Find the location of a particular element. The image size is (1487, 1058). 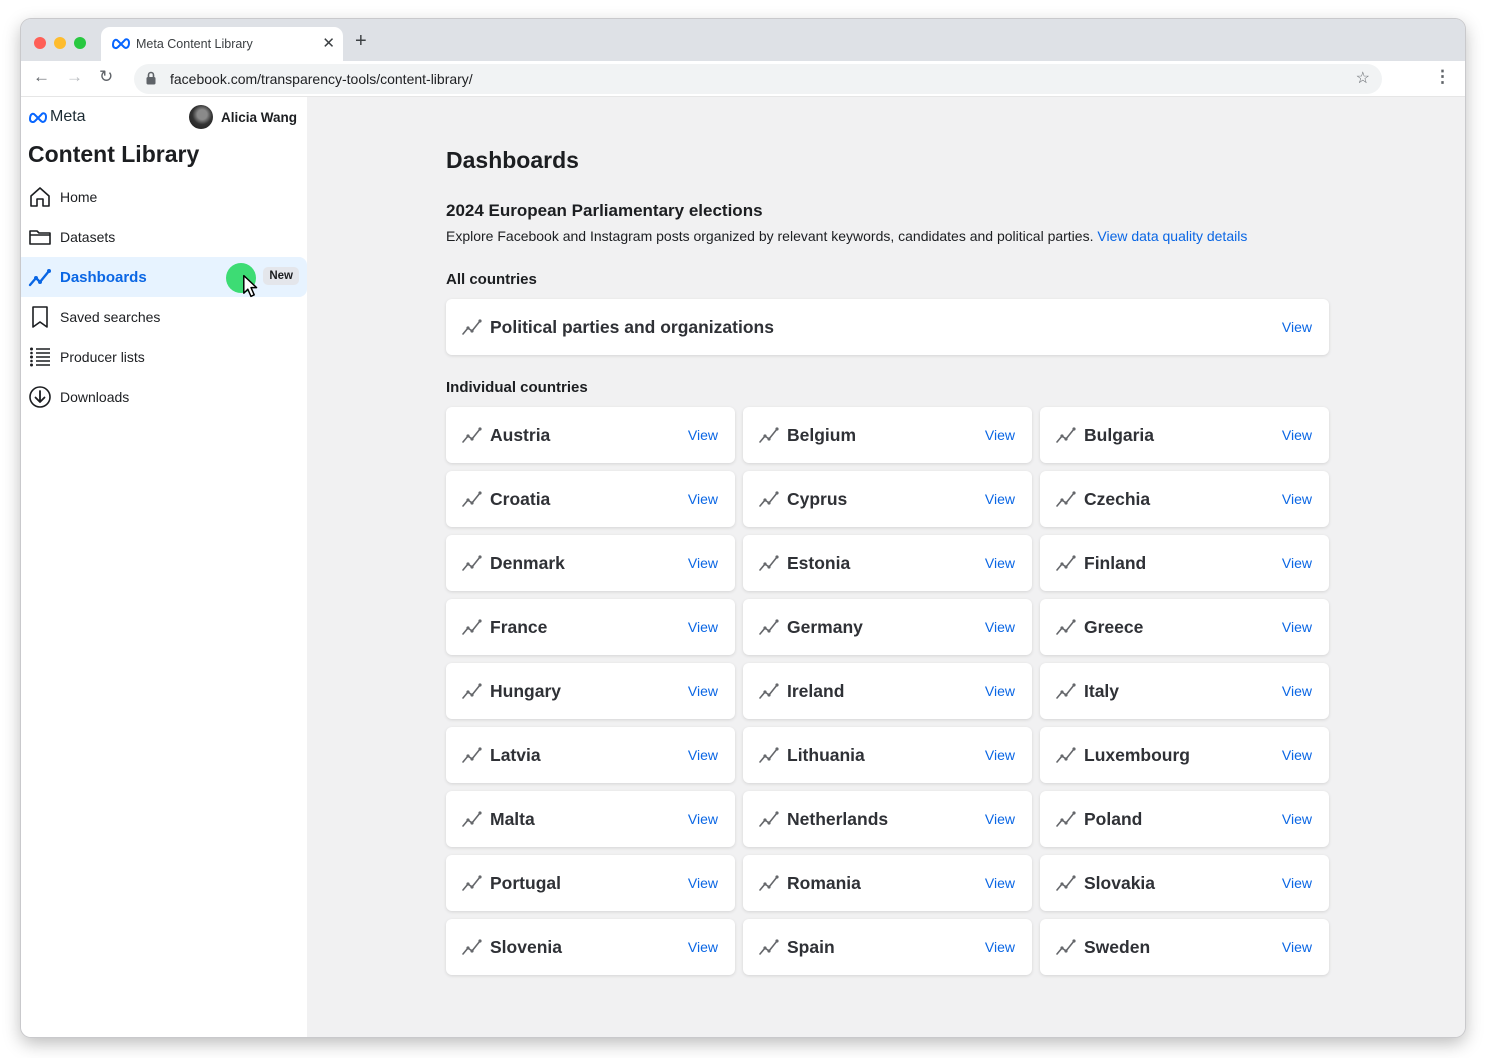

dashboard-card-country: Croatia View is located at coordinates (590, 499).